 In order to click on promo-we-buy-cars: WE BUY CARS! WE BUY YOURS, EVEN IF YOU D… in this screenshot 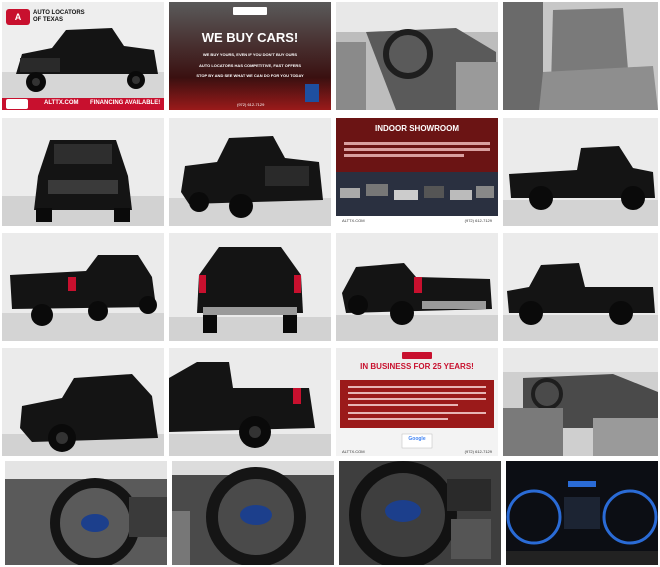, I will do `click(250, 56)`.